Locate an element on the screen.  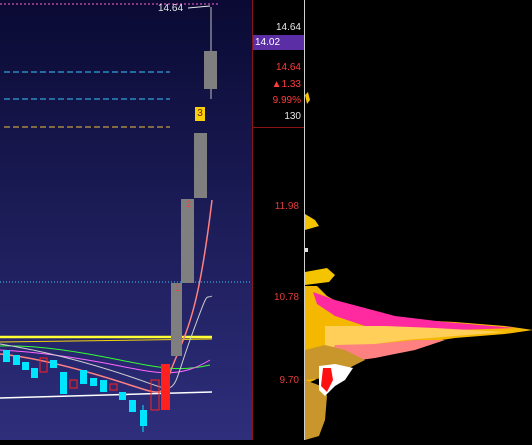
axis-tick-9-70: 9.70 is located at coordinates (289, 380).